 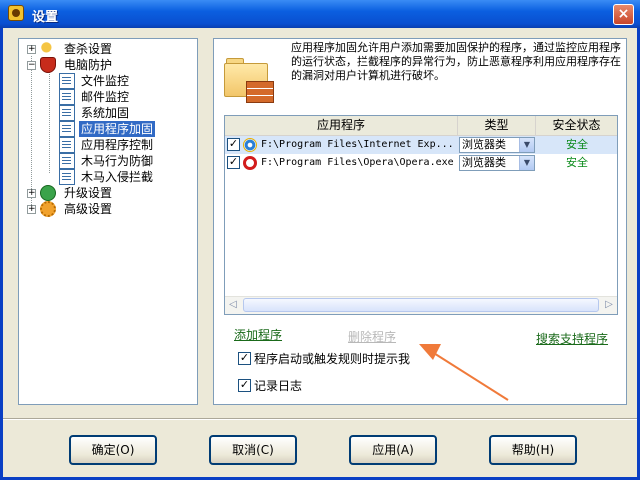 What do you see at coordinates (48, 193) in the screenshot?
I see `upgrade-icon` at bounding box center [48, 193].